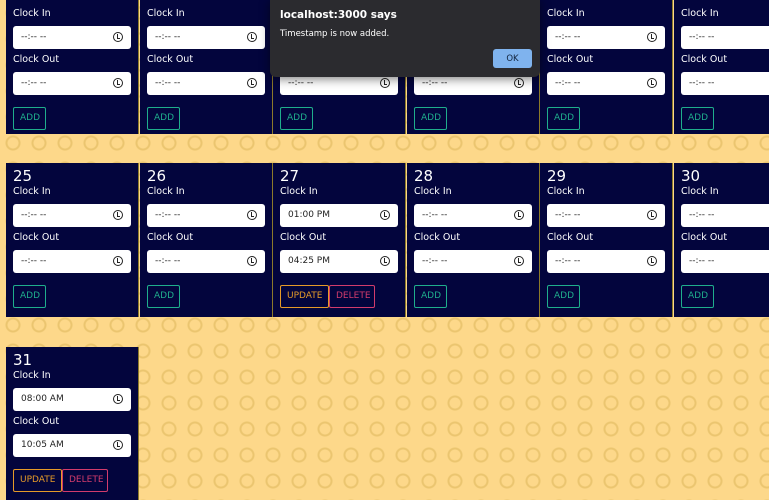 Image resolution: width=769 pixels, height=500 pixels. I want to click on clock-out-input: 10:05 AM, so click(72, 445).